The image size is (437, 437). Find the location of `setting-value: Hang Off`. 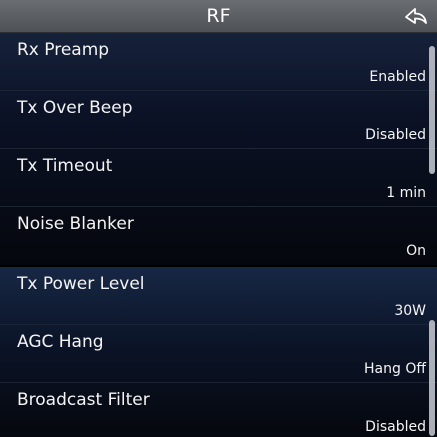

setting-value: Hang Off is located at coordinates (395, 369).